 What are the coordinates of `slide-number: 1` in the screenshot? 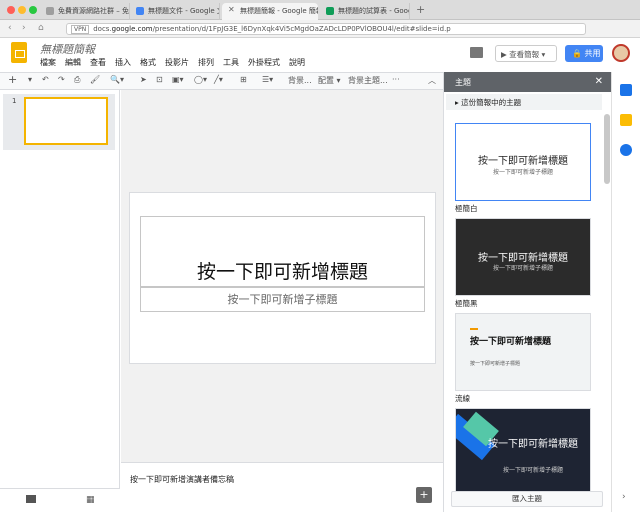 It's located at (14, 101).